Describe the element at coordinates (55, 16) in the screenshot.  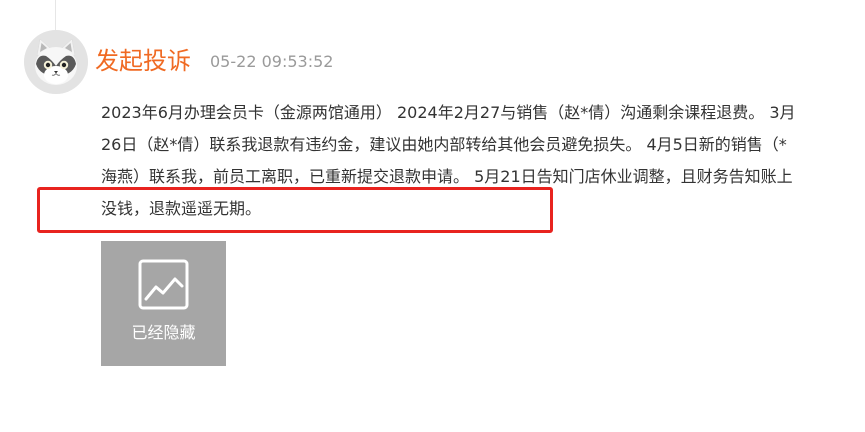
I see `timeline-line` at that location.